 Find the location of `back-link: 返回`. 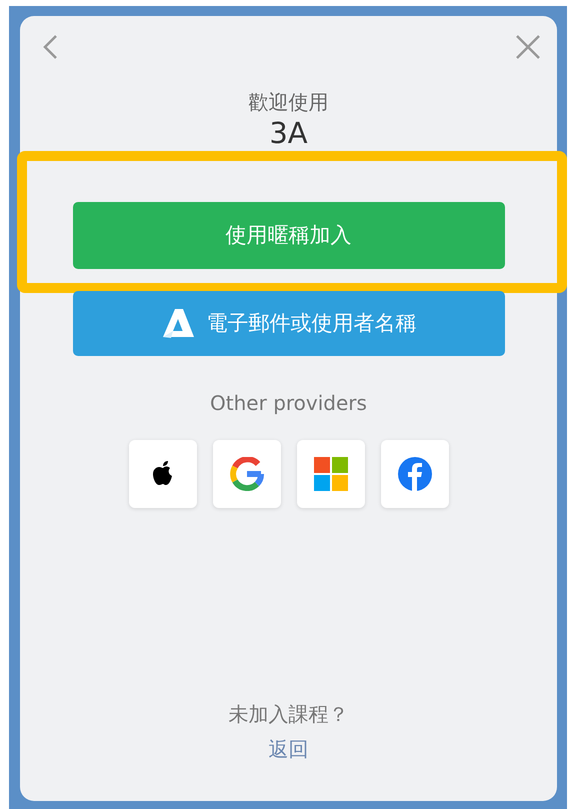

back-link: 返回 is located at coordinates (288, 749).